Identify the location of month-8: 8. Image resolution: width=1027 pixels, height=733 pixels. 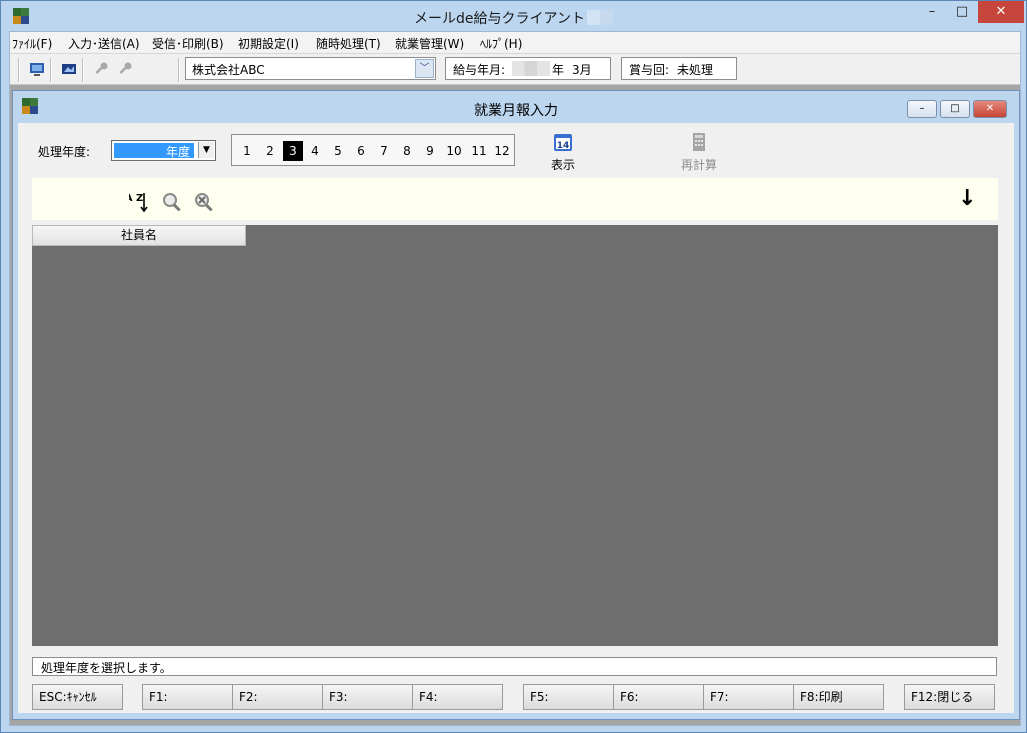
(407, 151).